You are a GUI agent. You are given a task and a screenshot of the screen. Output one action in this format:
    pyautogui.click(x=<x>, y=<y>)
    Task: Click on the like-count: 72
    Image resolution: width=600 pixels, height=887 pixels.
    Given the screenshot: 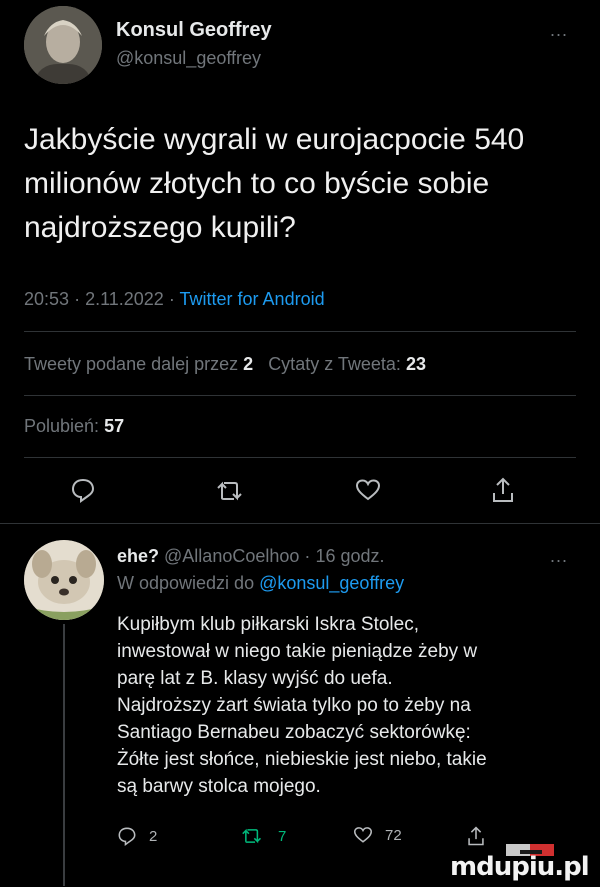 What is the action you would take?
    pyautogui.click(x=393, y=835)
    